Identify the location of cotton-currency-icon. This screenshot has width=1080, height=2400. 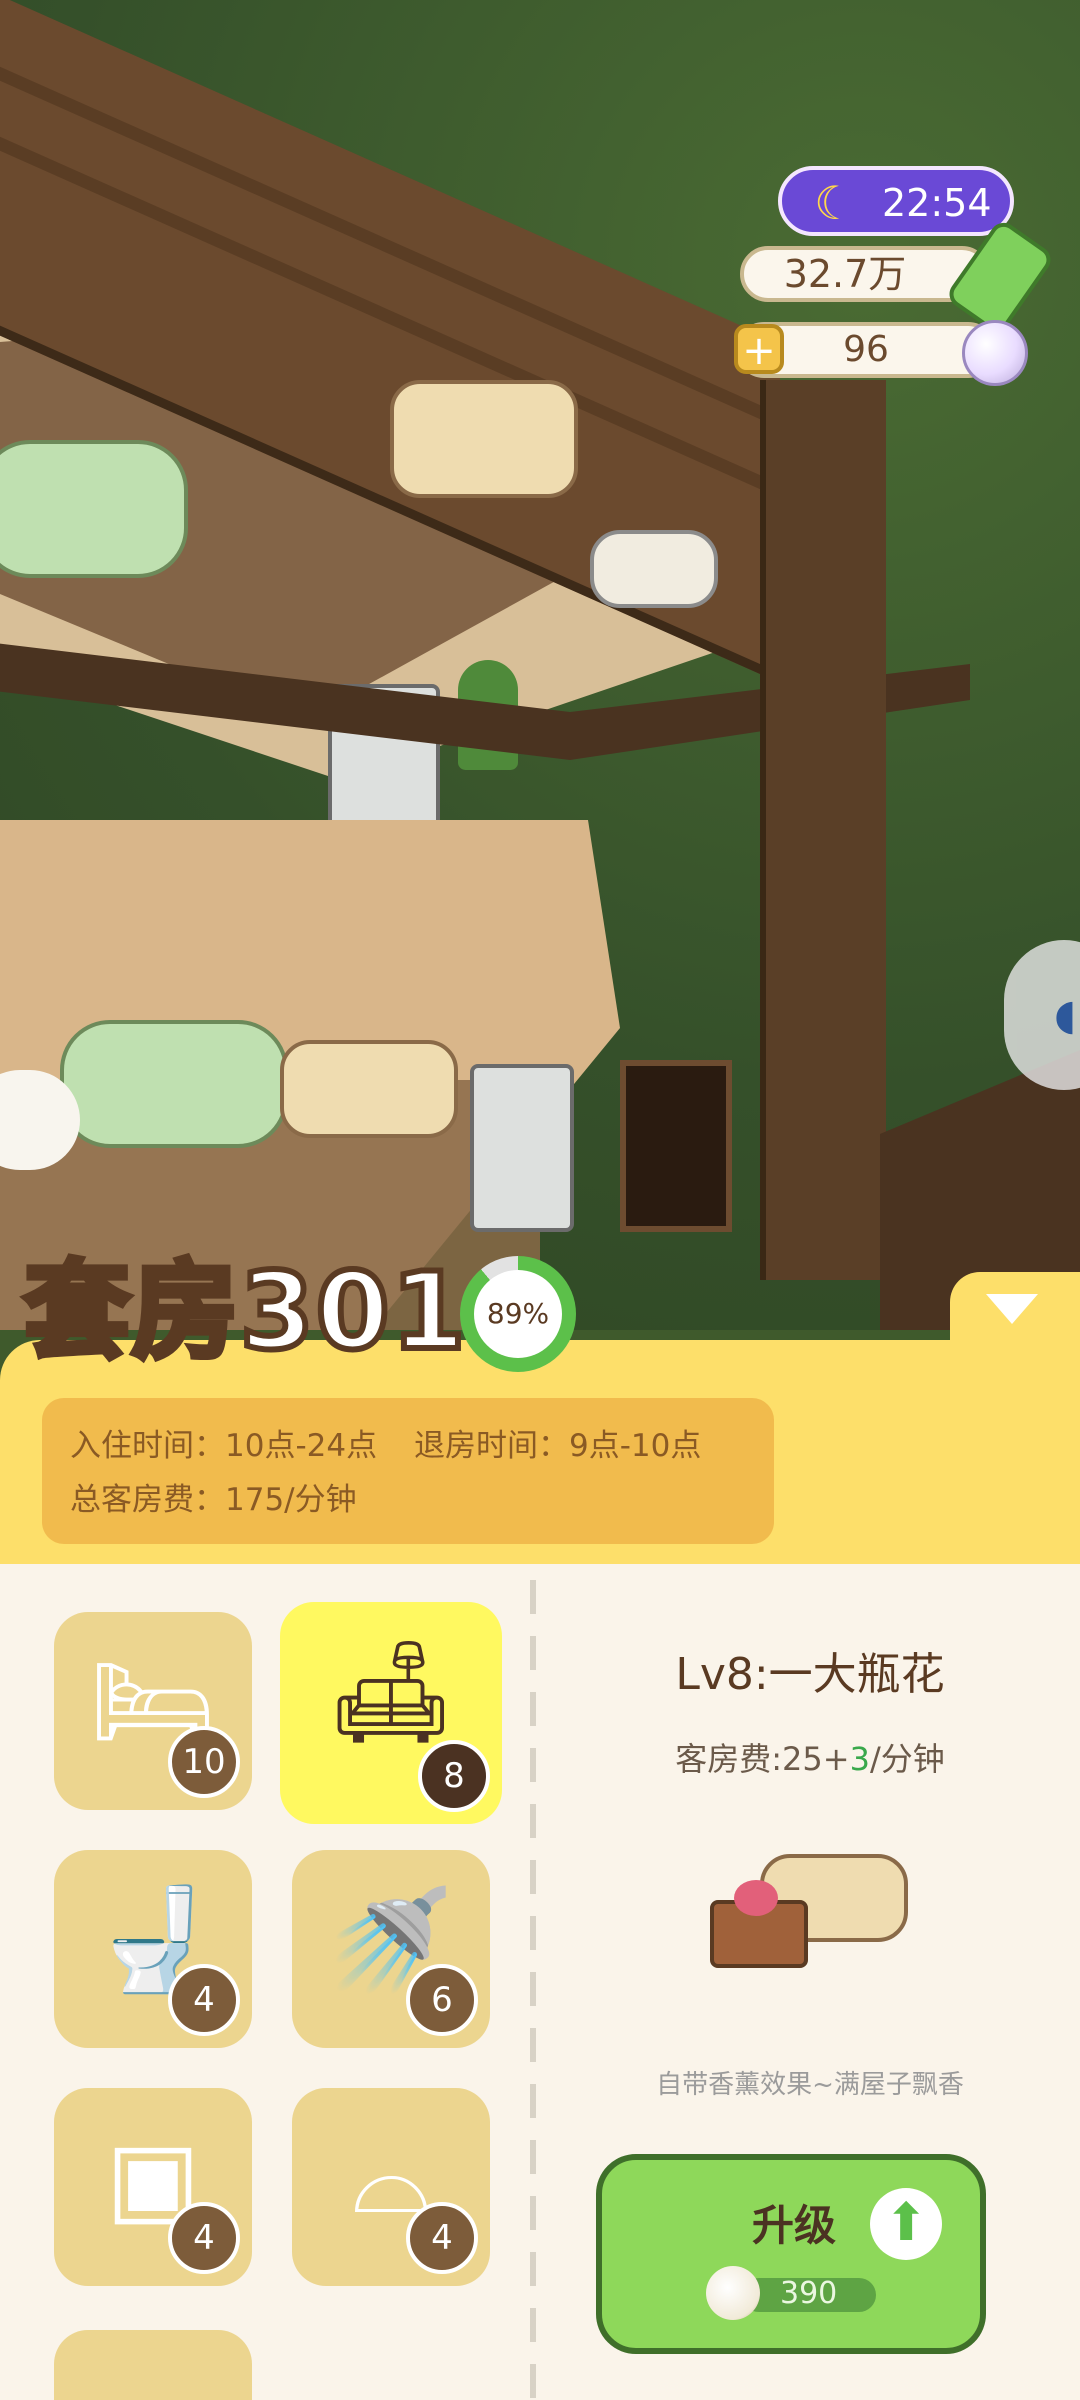
(733, 2293).